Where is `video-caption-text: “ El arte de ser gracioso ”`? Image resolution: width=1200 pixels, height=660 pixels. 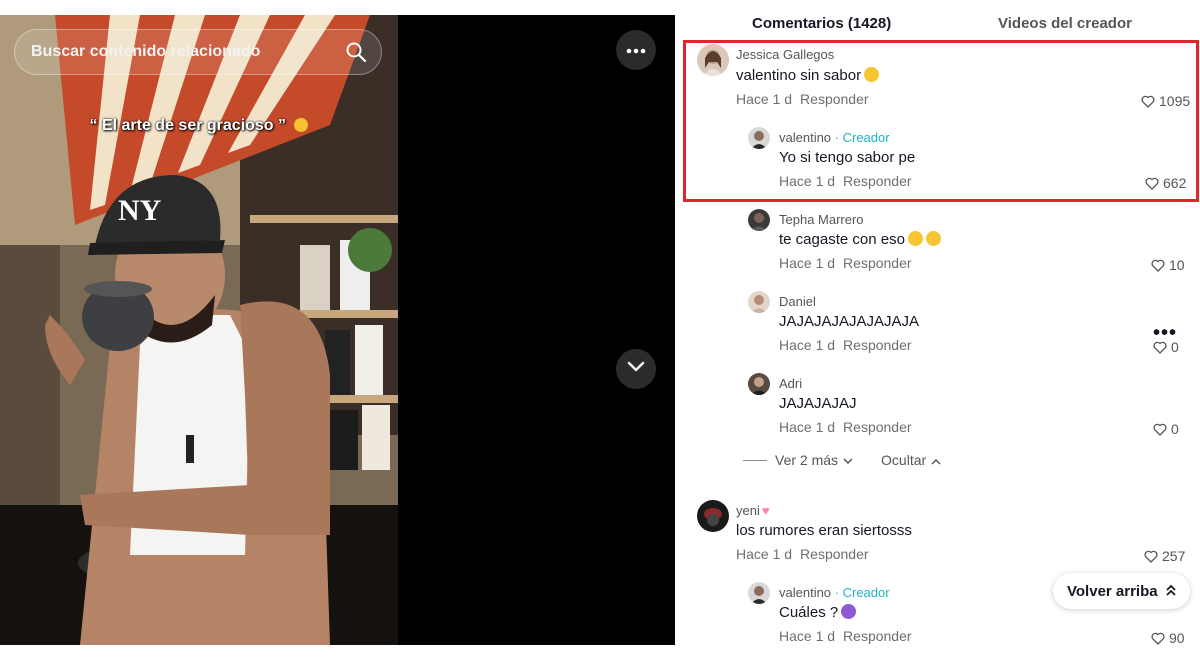 video-caption-text: “ El arte de ser gracioso ” is located at coordinates (188, 125).